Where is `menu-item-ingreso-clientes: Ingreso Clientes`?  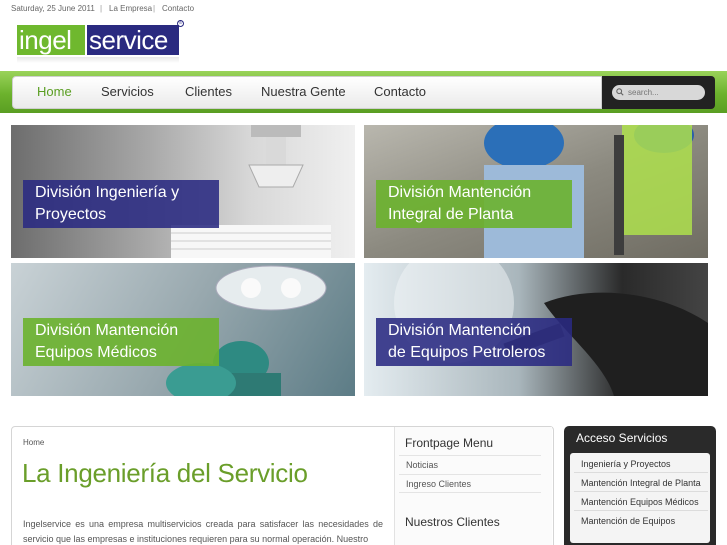
menu-item-ingreso-clientes: Ingreso Clientes is located at coordinates (470, 483).